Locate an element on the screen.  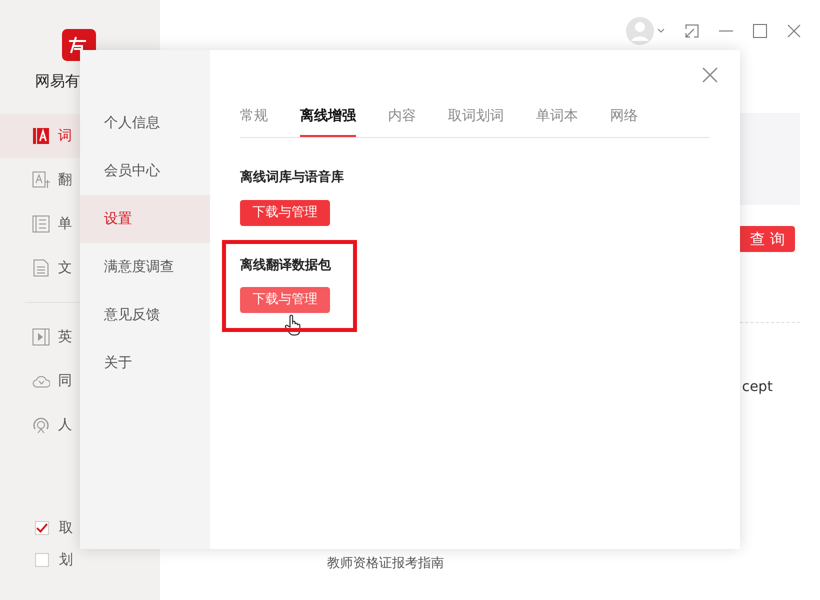
section-title: 离线词库与语音库 is located at coordinates (292, 177).